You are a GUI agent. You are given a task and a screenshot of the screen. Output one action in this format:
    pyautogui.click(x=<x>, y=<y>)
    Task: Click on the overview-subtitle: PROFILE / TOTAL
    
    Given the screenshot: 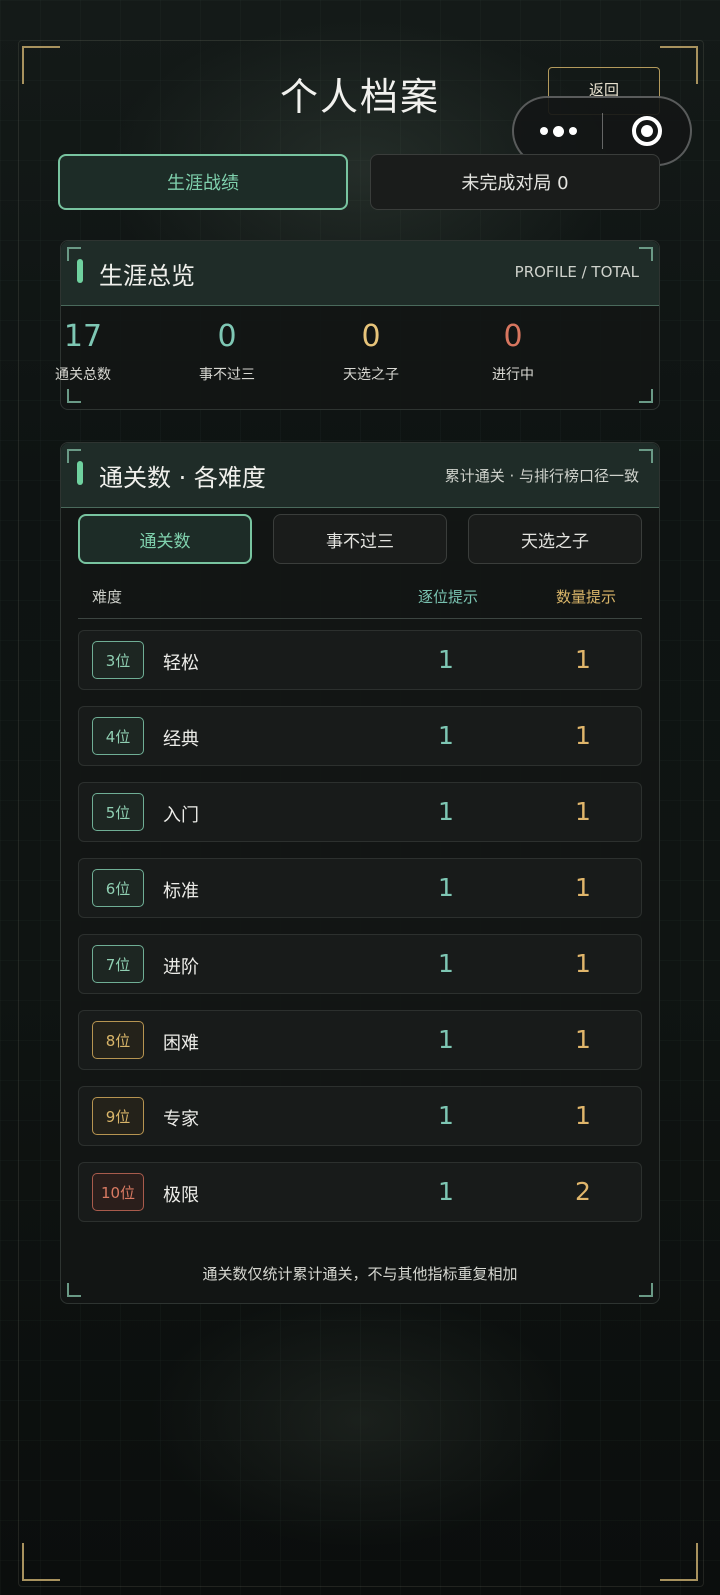 What is the action you would take?
    pyautogui.click(x=576, y=272)
    